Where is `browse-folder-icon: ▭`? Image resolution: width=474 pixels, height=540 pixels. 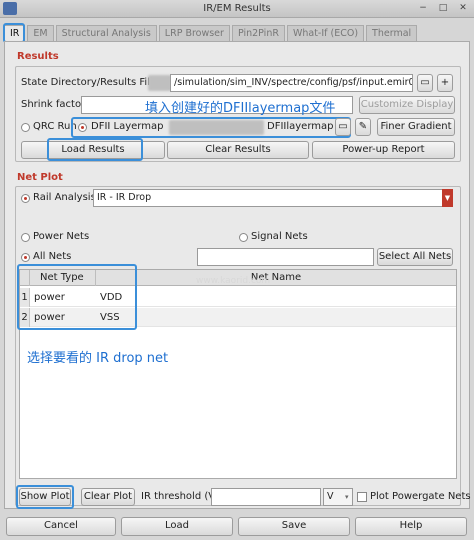 browse-folder-icon: ▭ is located at coordinates (343, 127).